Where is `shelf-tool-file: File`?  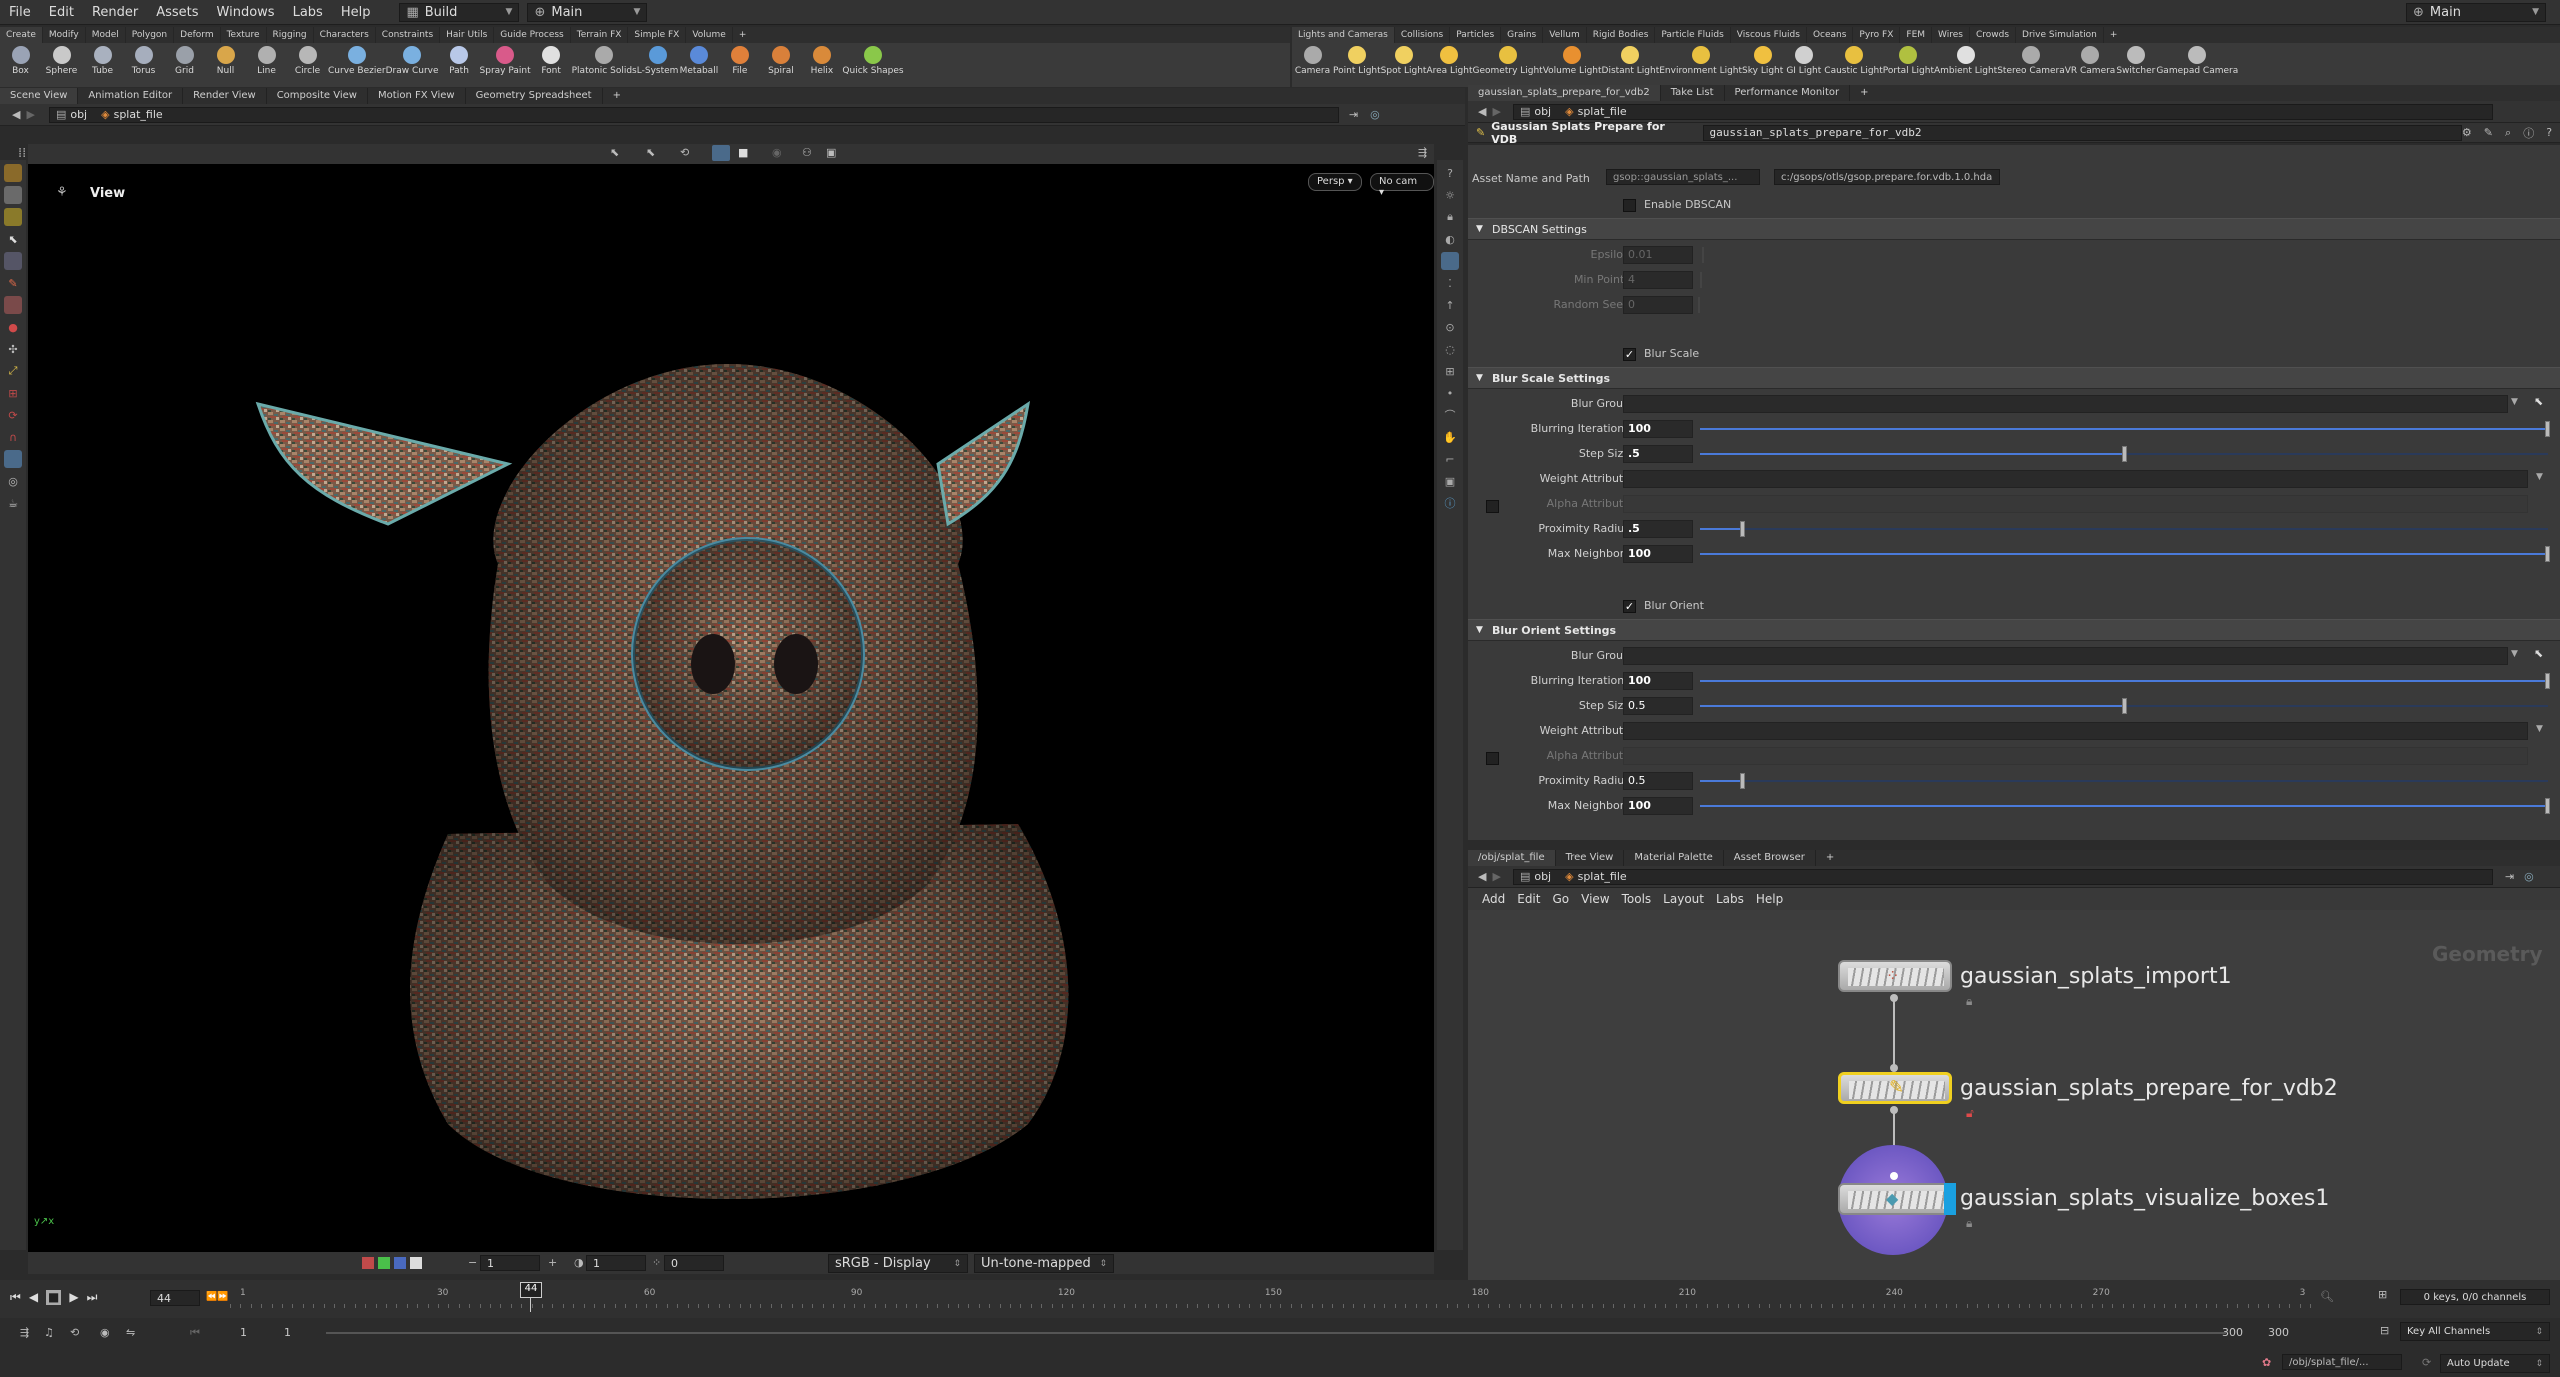
shelf-tool-file: File is located at coordinates (739, 65).